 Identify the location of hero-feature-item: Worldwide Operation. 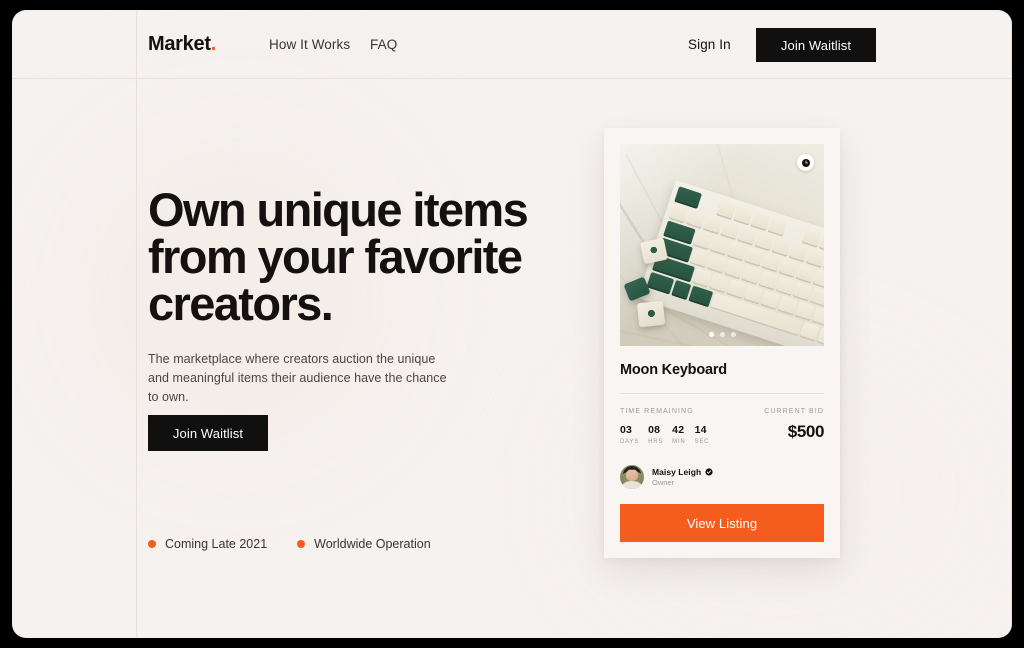
(364, 544).